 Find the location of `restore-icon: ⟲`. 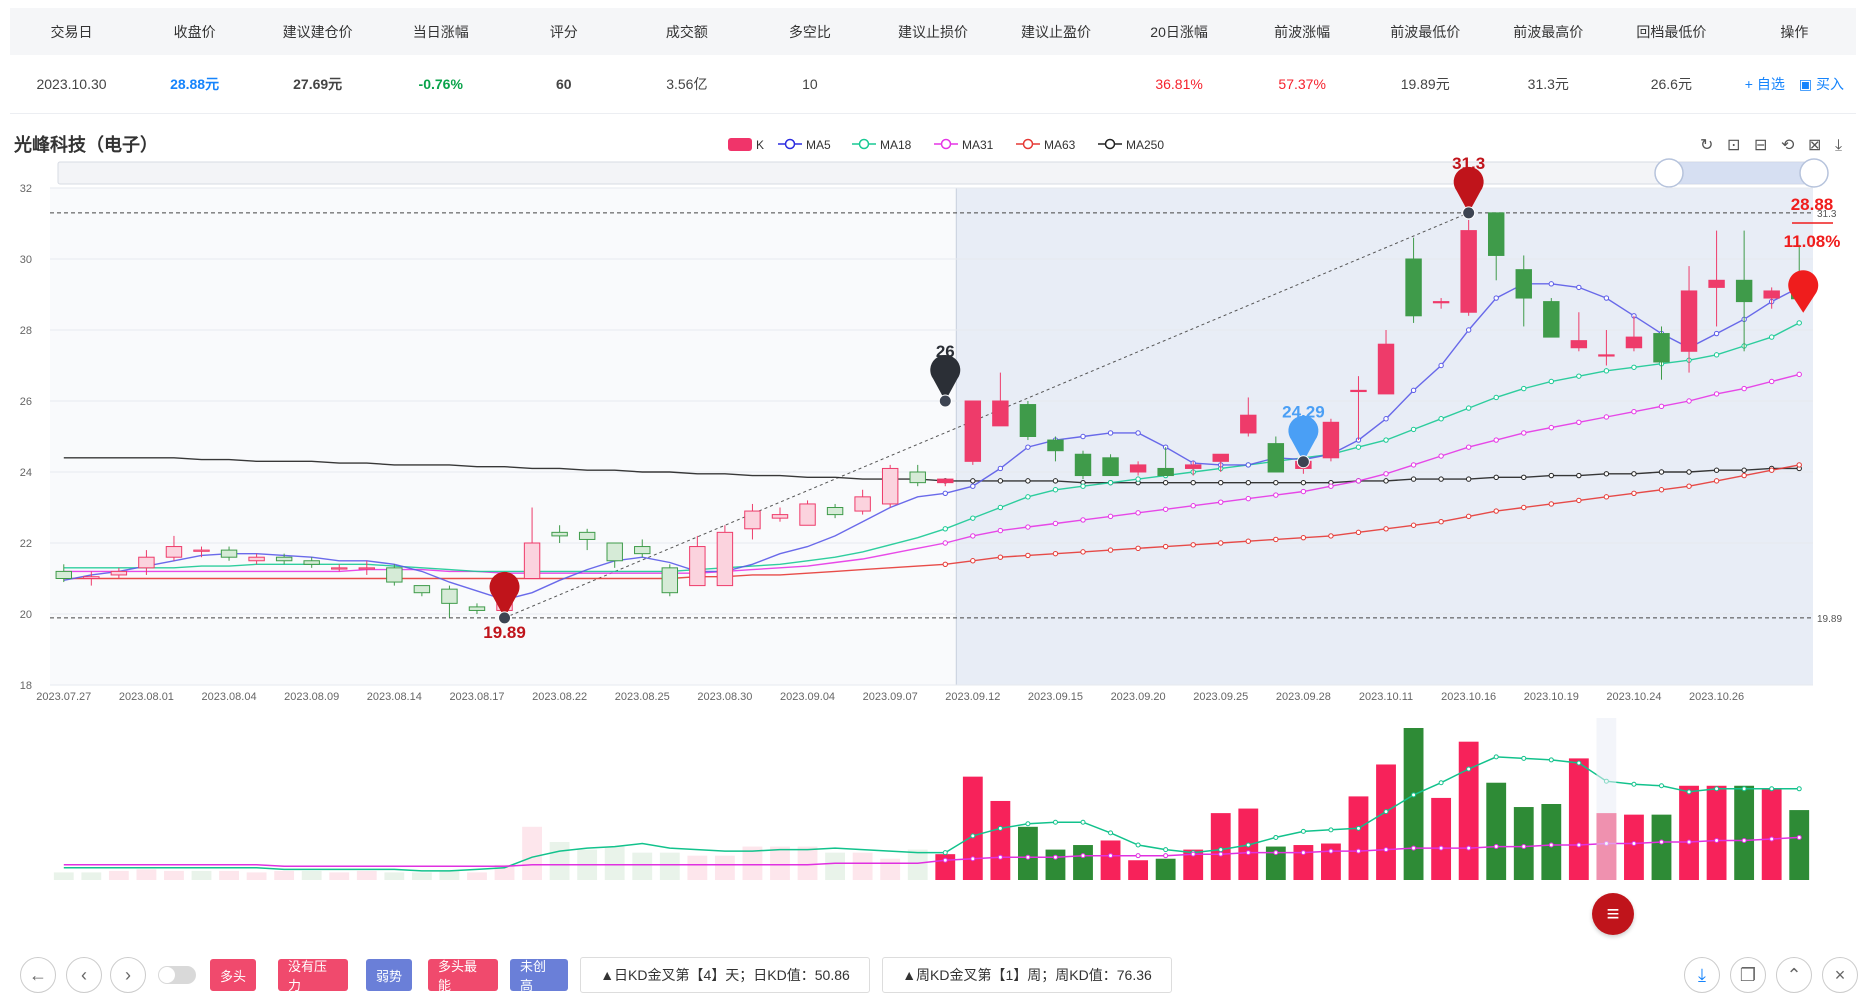

restore-icon: ⟲ is located at coordinates (1788, 145).